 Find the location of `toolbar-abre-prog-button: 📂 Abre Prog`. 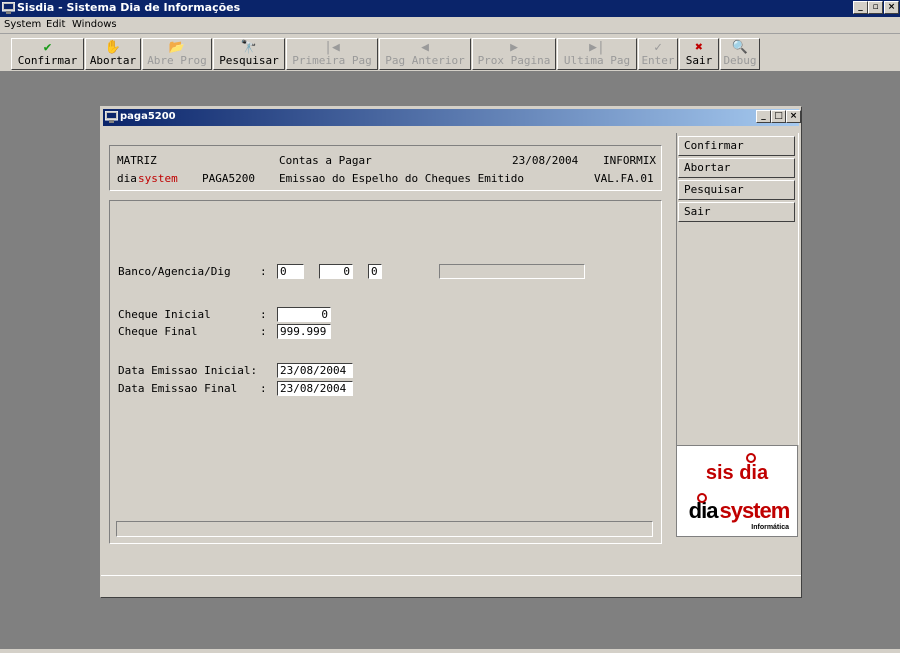

toolbar-abre-prog-button: 📂 Abre Prog is located at coordinates (177, 54).